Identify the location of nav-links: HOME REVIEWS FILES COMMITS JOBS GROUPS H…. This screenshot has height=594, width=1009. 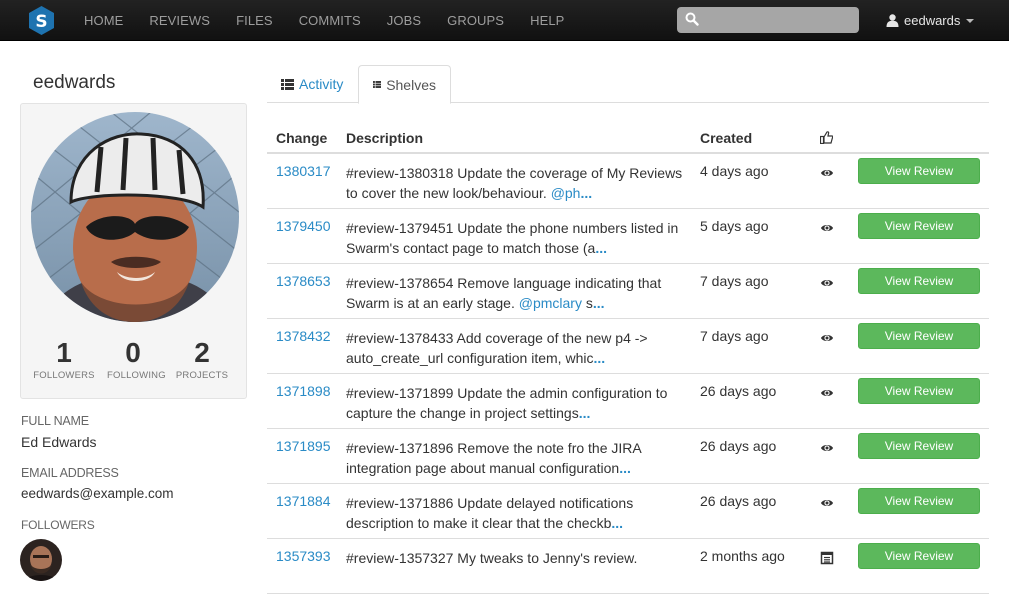
(324, 20).